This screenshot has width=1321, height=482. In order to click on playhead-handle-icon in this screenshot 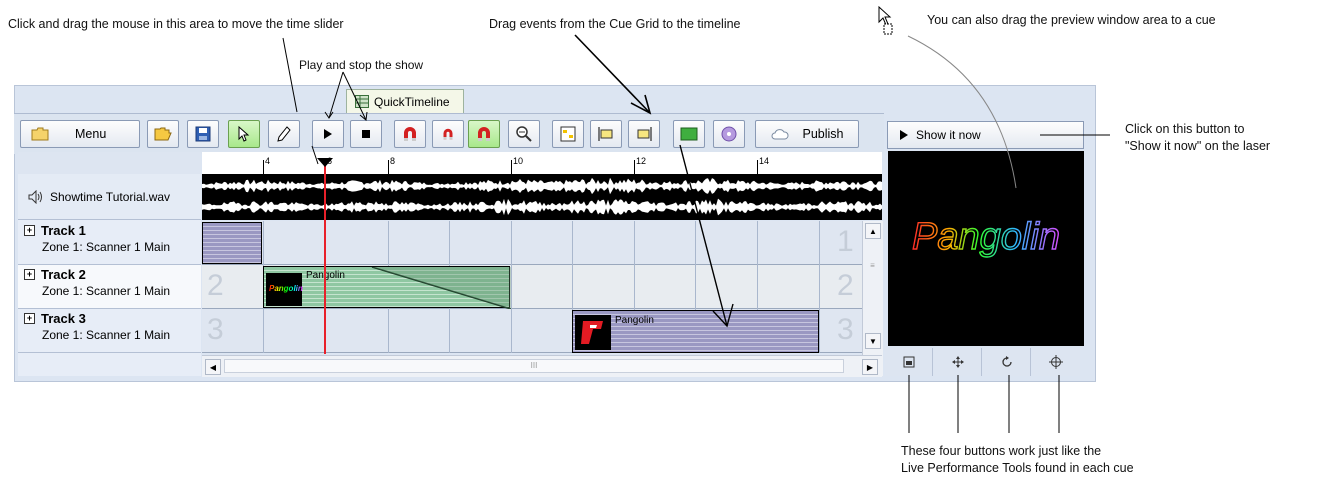, I will do `click(325, 163)`.